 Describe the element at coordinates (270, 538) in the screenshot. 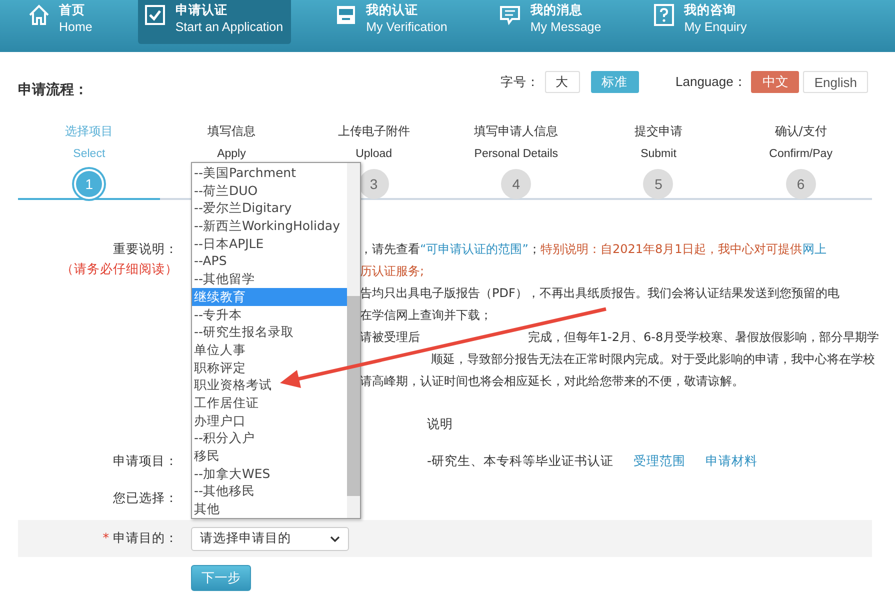

I see `purpose-select: 请选择申请目的` at that location.